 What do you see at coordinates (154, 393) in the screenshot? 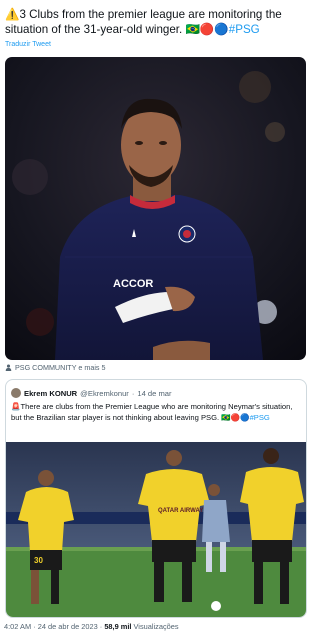
I see `quote-date: 14 de mar` at bounding box center [154, 393].